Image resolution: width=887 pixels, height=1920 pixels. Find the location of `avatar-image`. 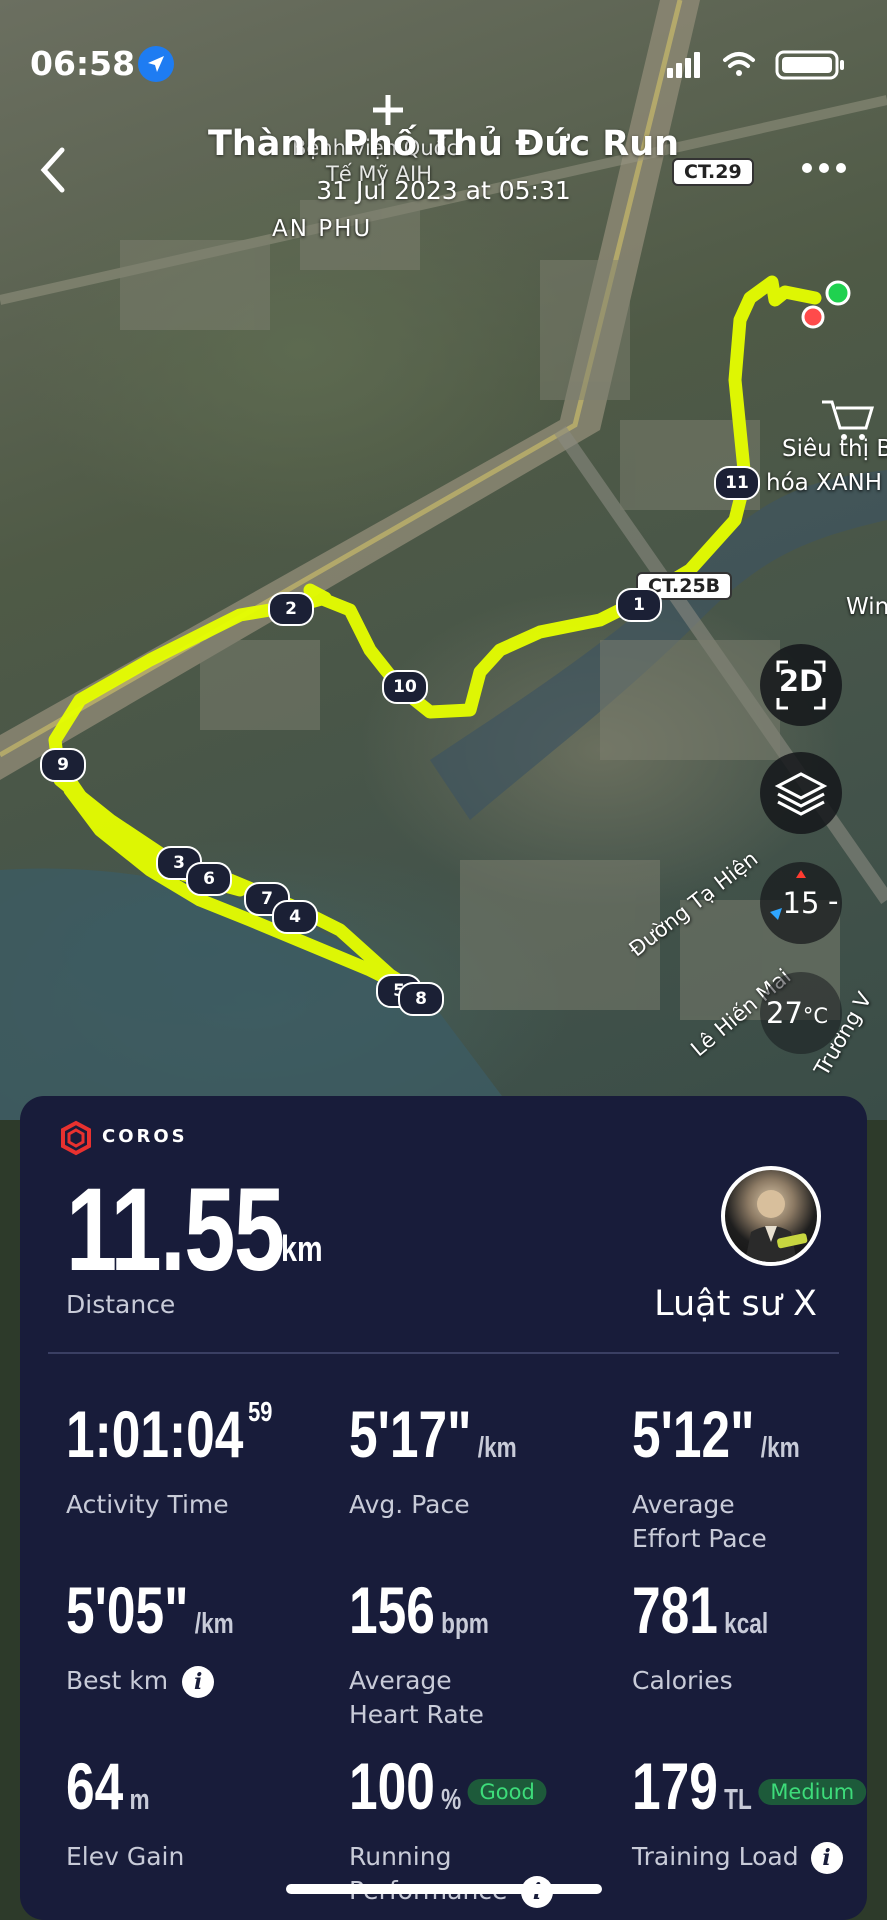

avatar-image is located at coordinates (776, 1226).